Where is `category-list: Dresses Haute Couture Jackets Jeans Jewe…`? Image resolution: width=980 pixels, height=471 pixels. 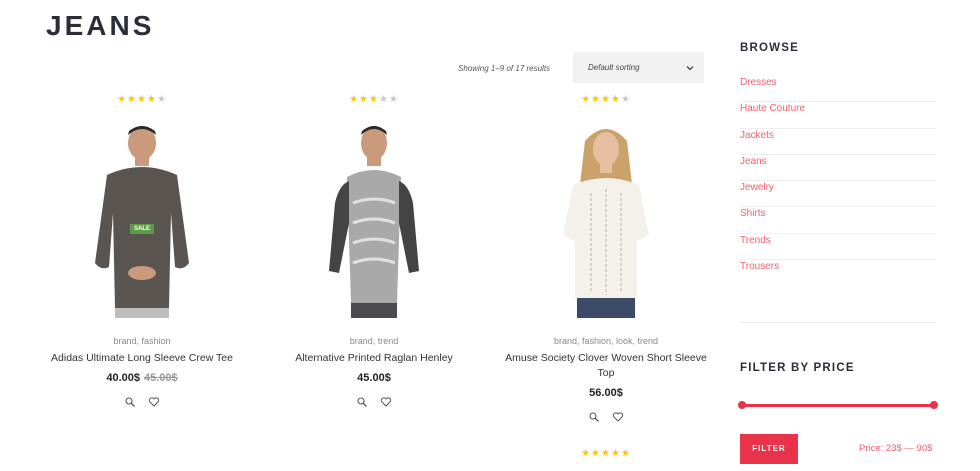
category-list: Dresses Haute Couture Jackets Jeans Jewe… is located at coordinates (838, 181).